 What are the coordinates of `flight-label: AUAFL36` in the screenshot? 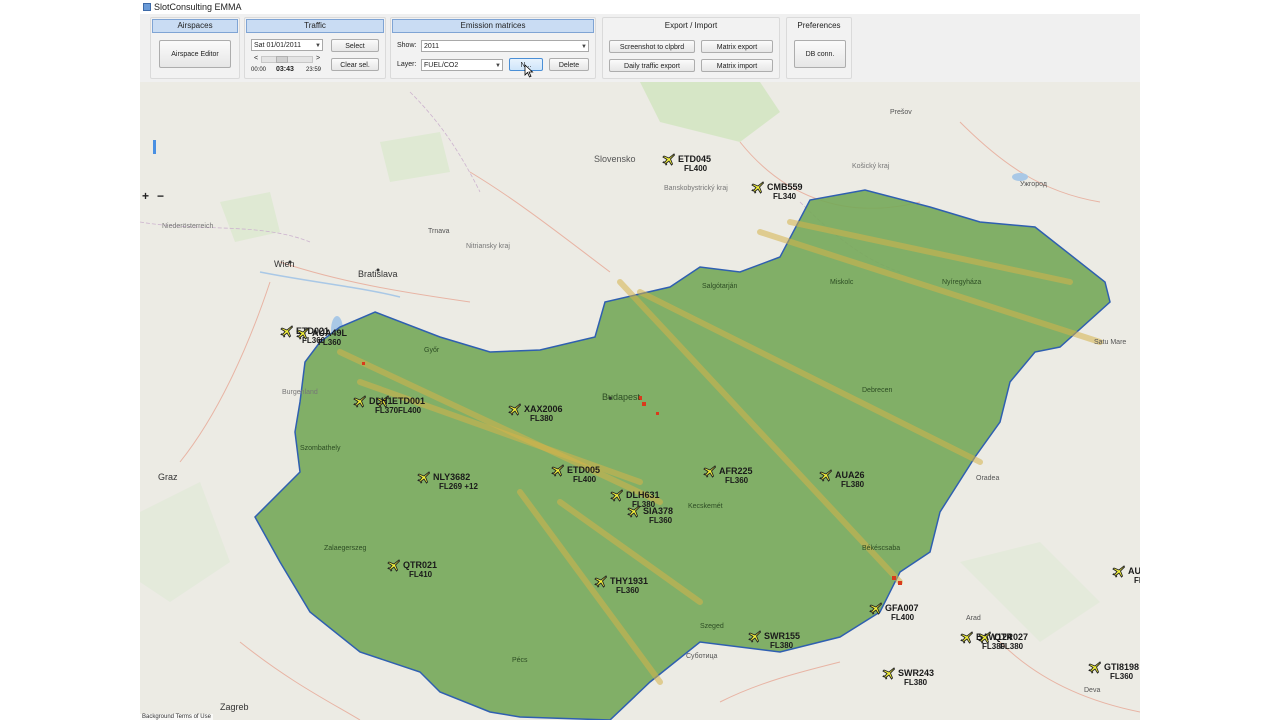 It's located at (1134, 576).